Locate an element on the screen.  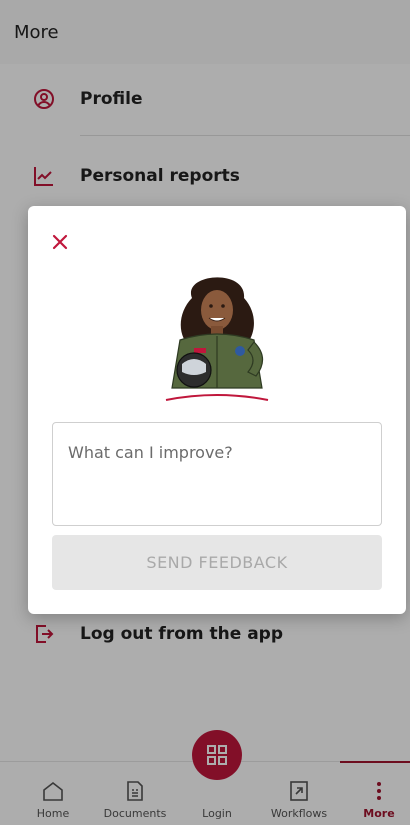
send-feedback-button: SEND FEEDBACK is located at coordinates (217, 562).